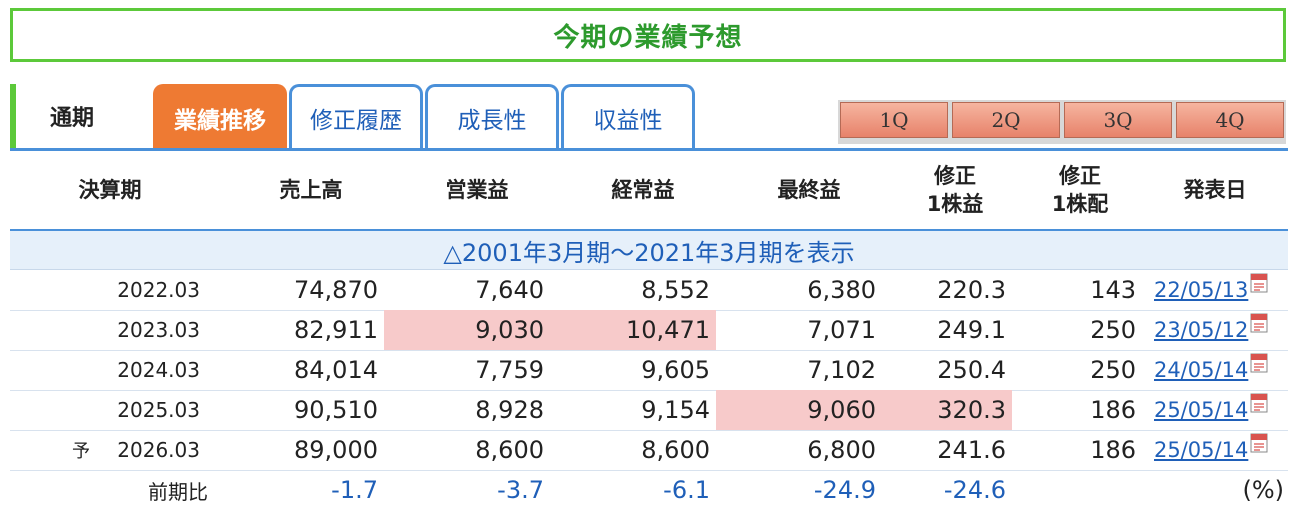 This screenshot has width=1300, height=514. I want to click on header-dividend-line1: 修正, so click(1080, 176).